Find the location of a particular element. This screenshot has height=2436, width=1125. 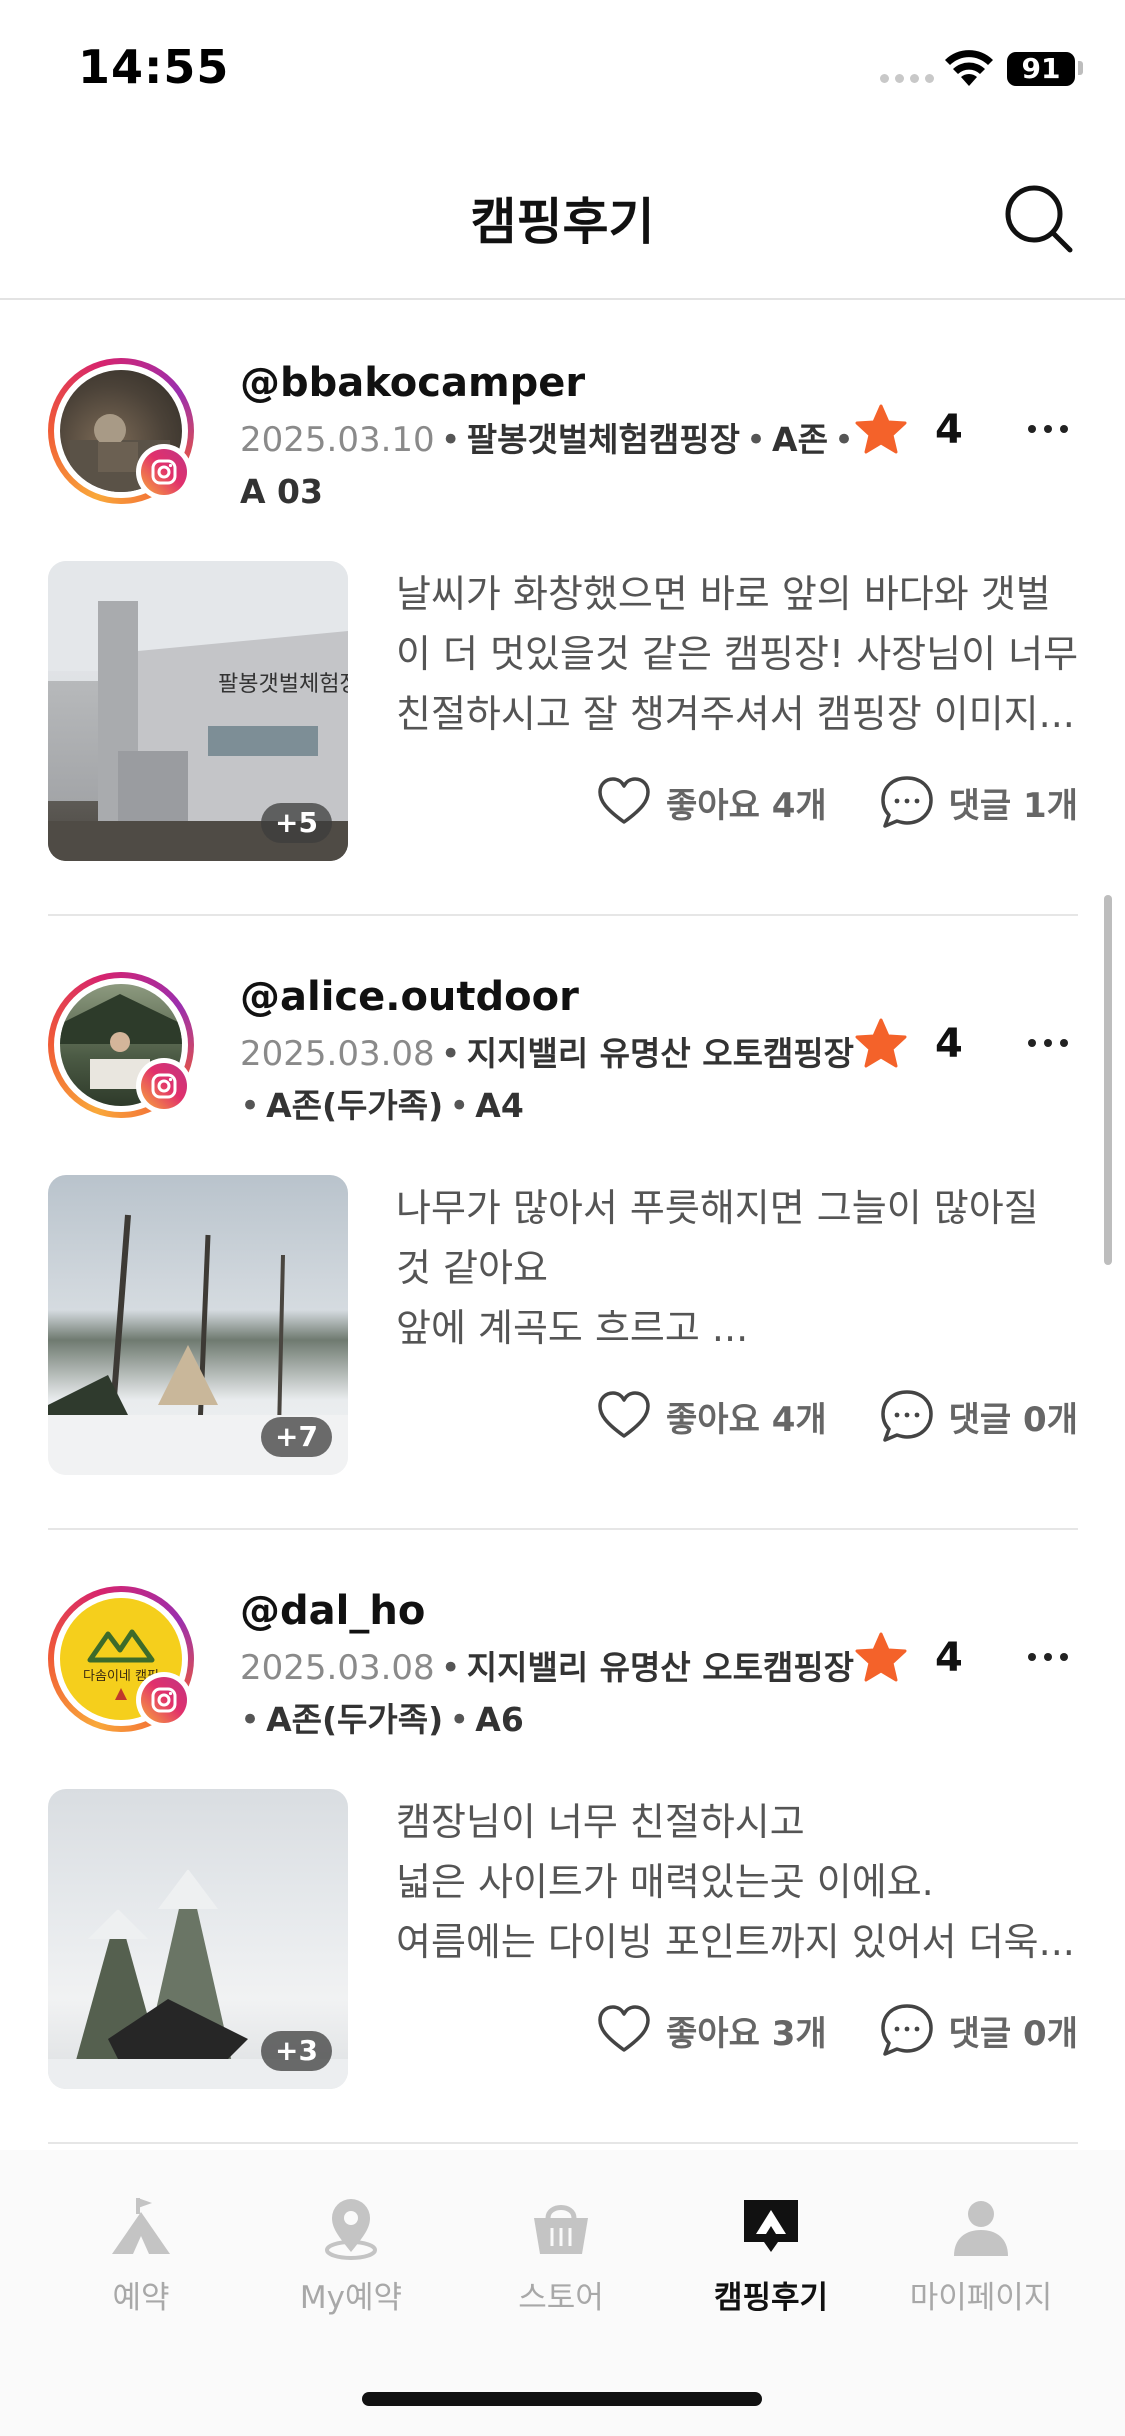

like-button: 좋아요 3개 is located at coordinates (711, 2030).